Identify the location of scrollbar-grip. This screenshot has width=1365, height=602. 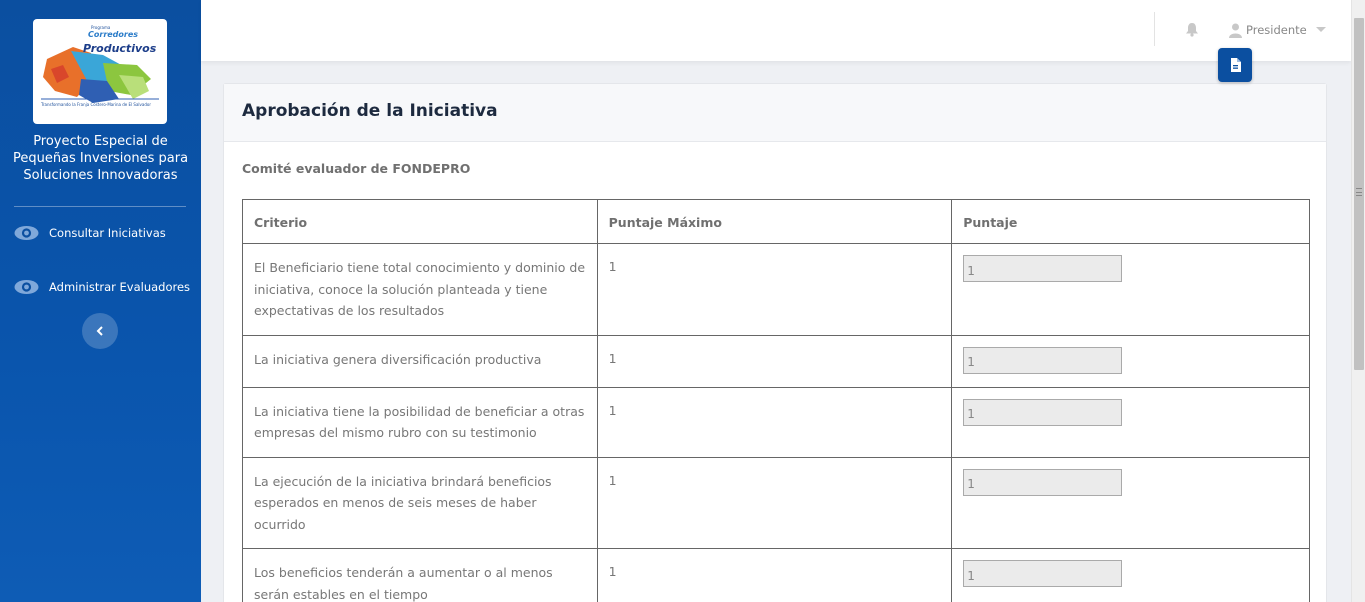
(1359, 192).